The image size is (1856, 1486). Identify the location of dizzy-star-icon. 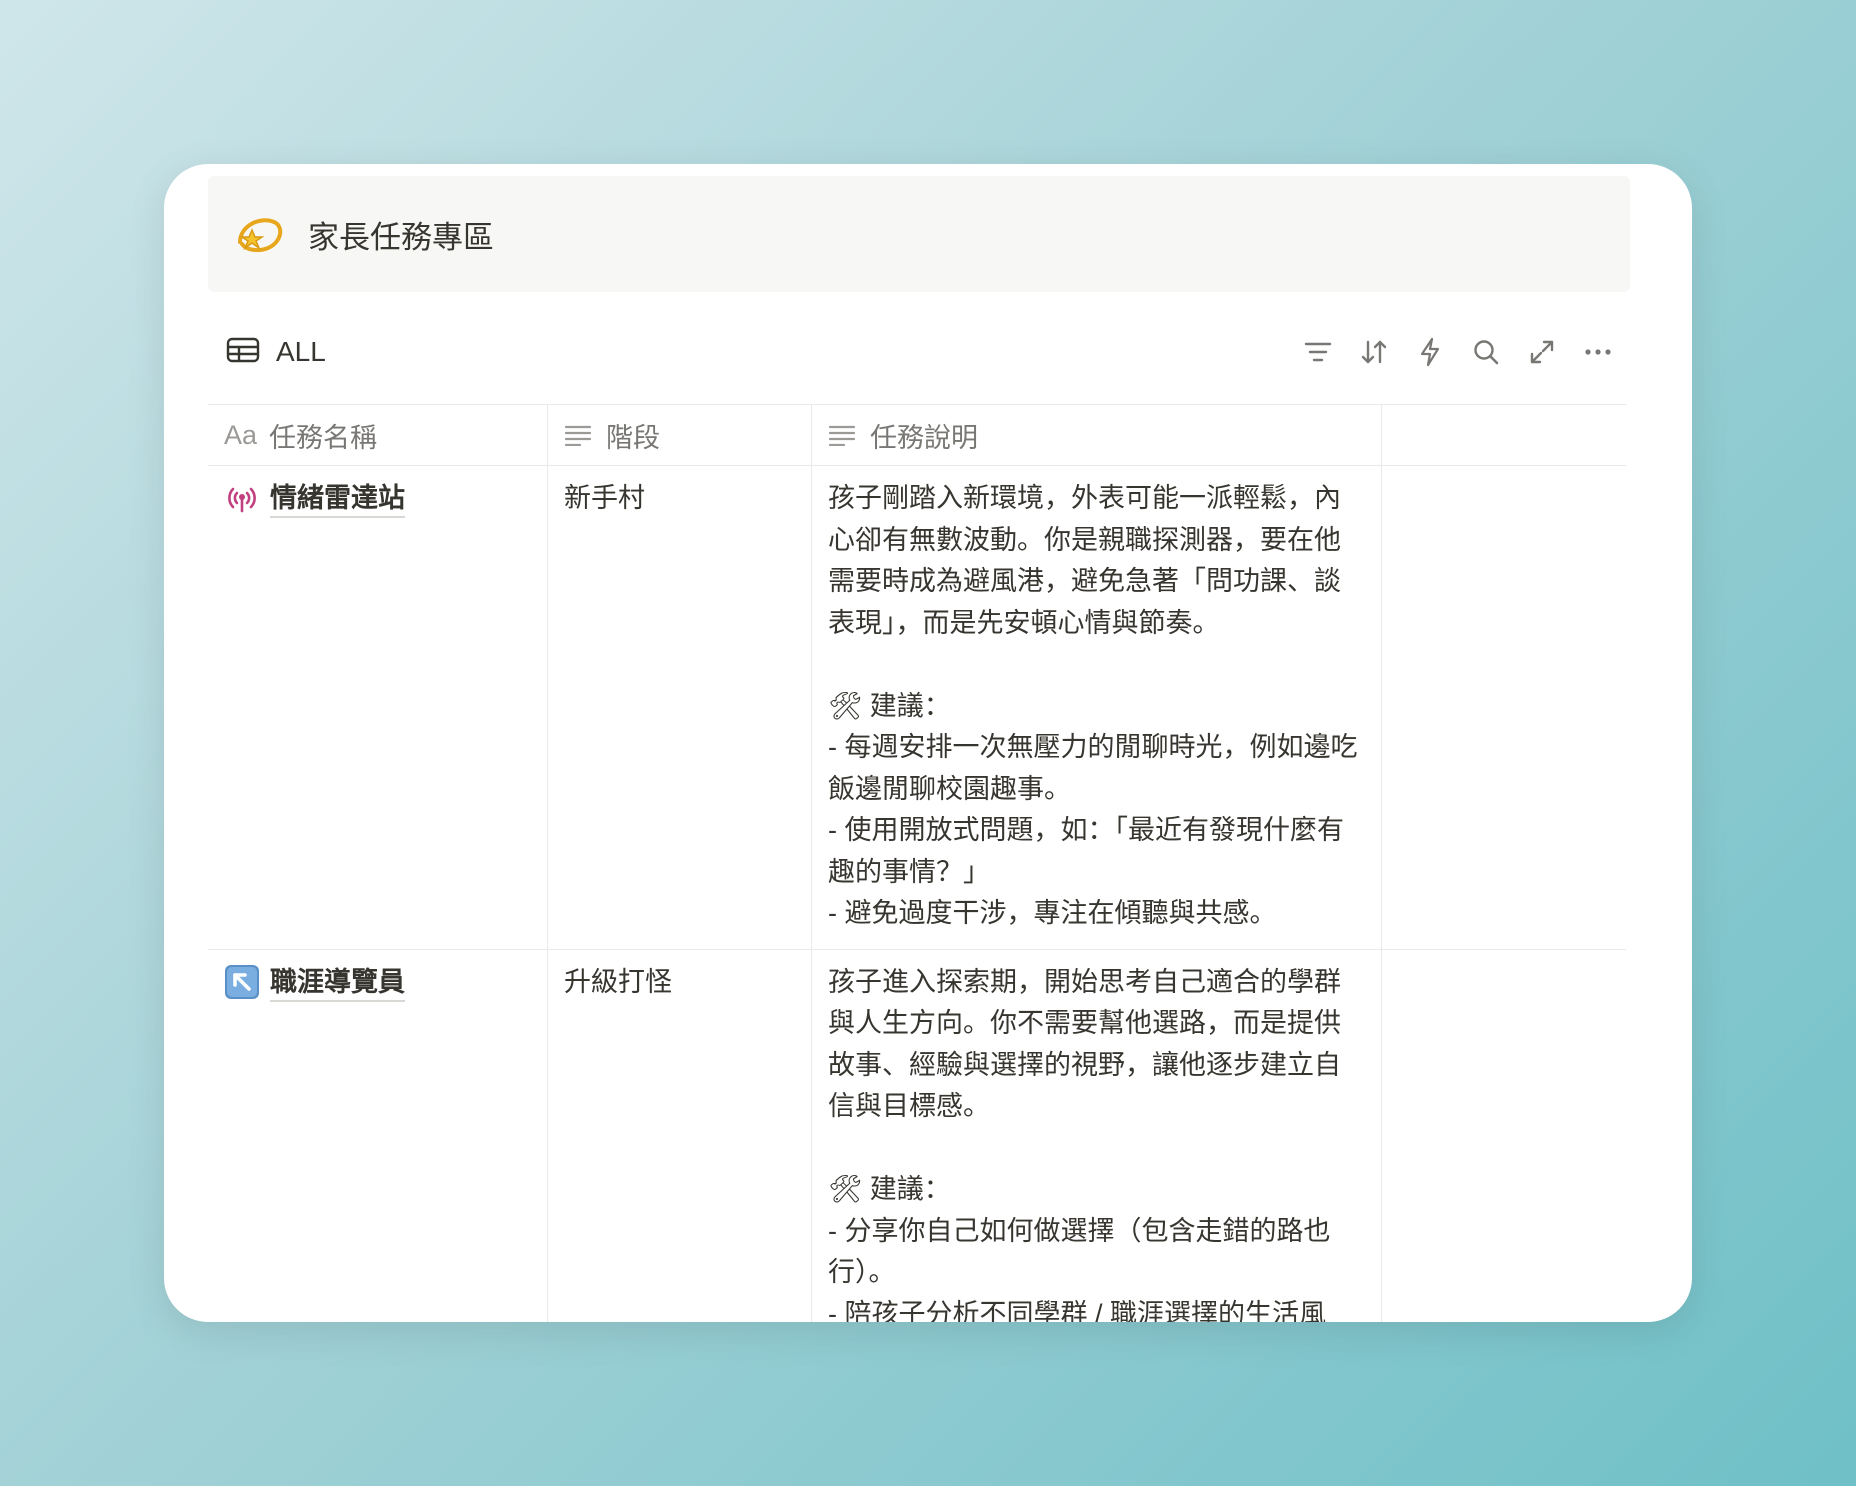
(260, 234).